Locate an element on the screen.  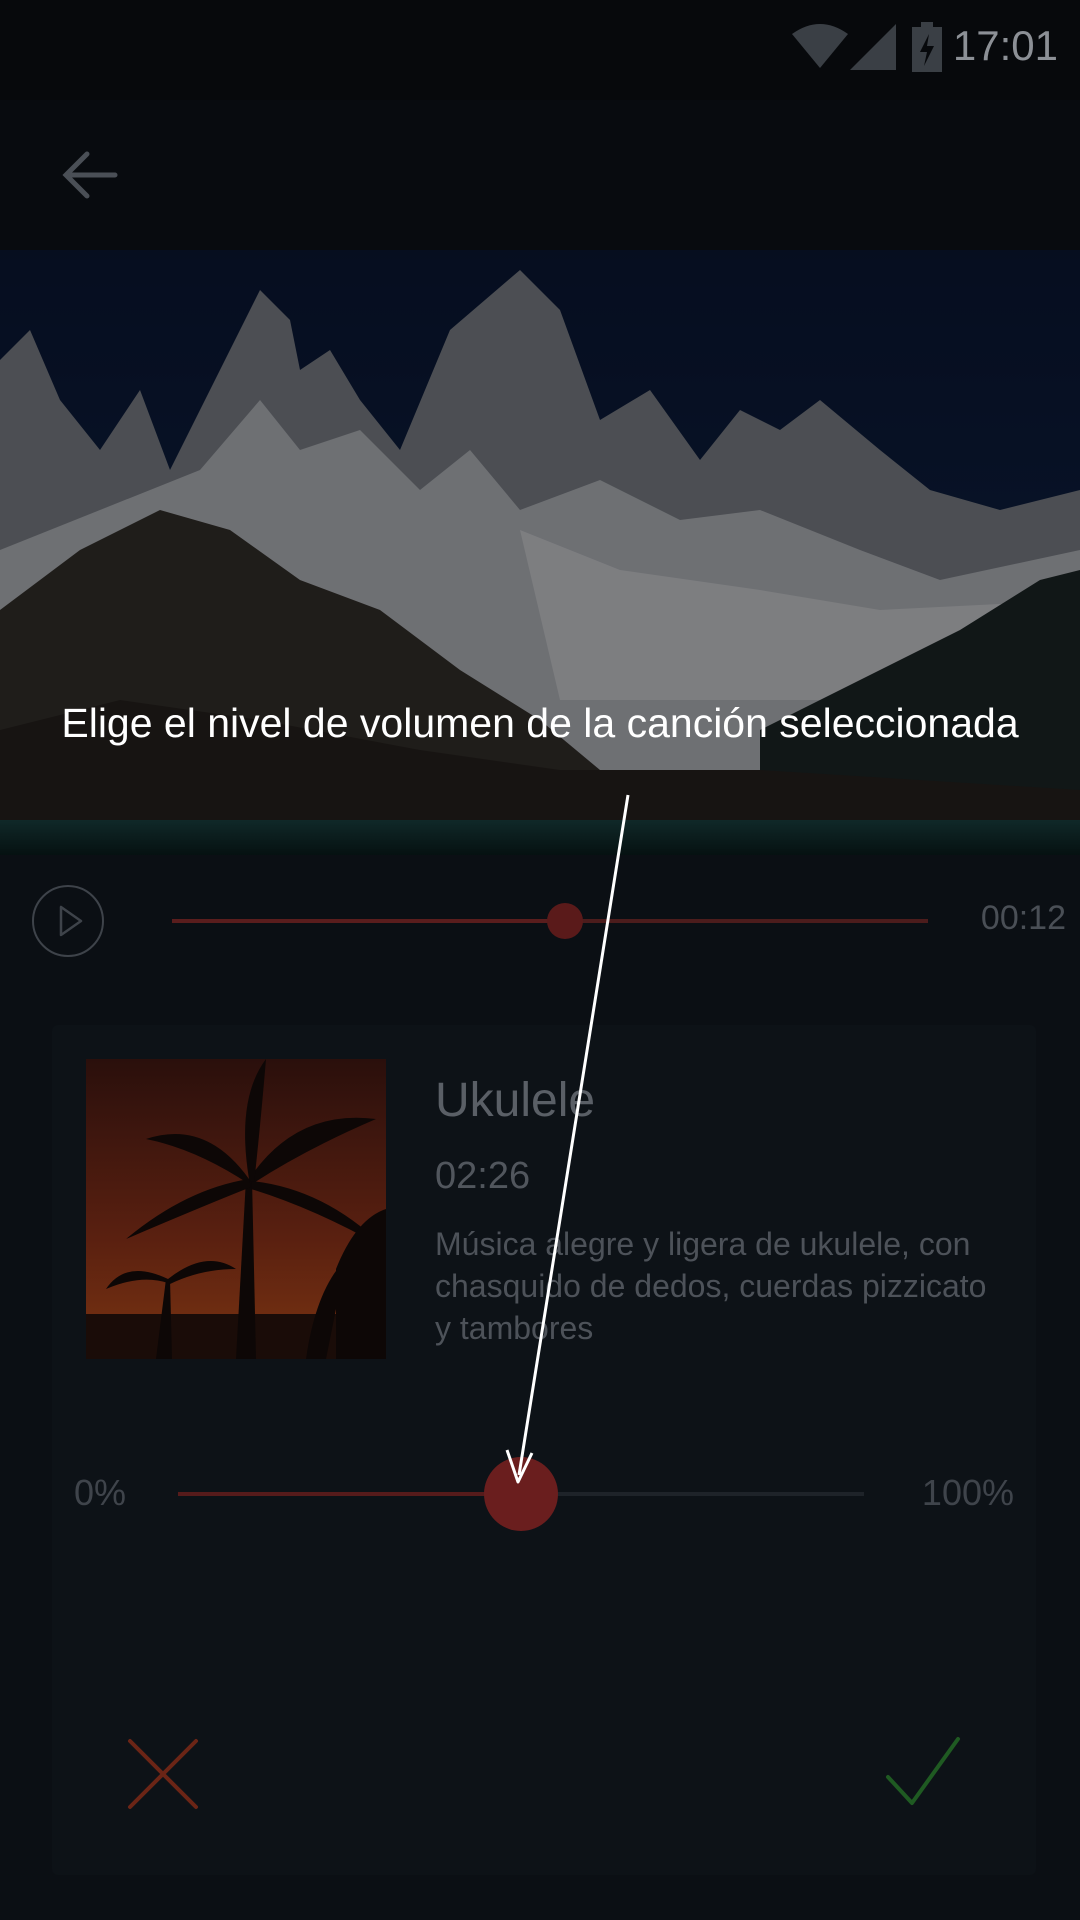
seek-bar-progress is located at coordinates (369, 921).